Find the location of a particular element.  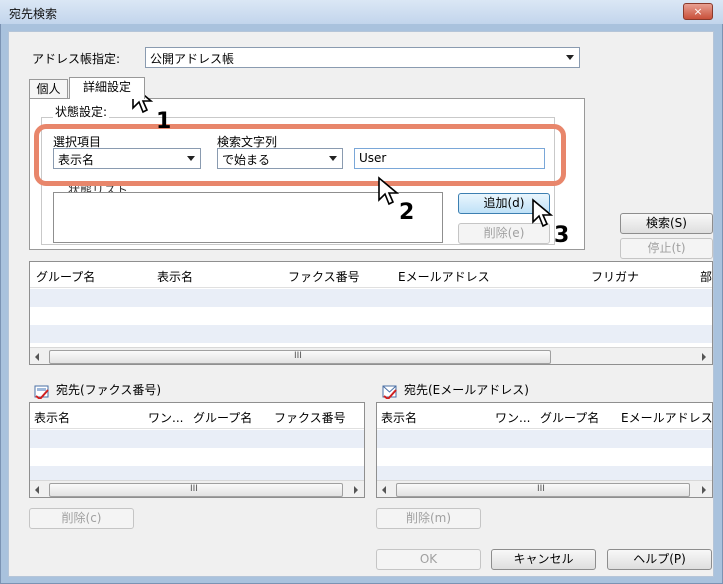

email-destination-icon is located at coordinates (389, 392).